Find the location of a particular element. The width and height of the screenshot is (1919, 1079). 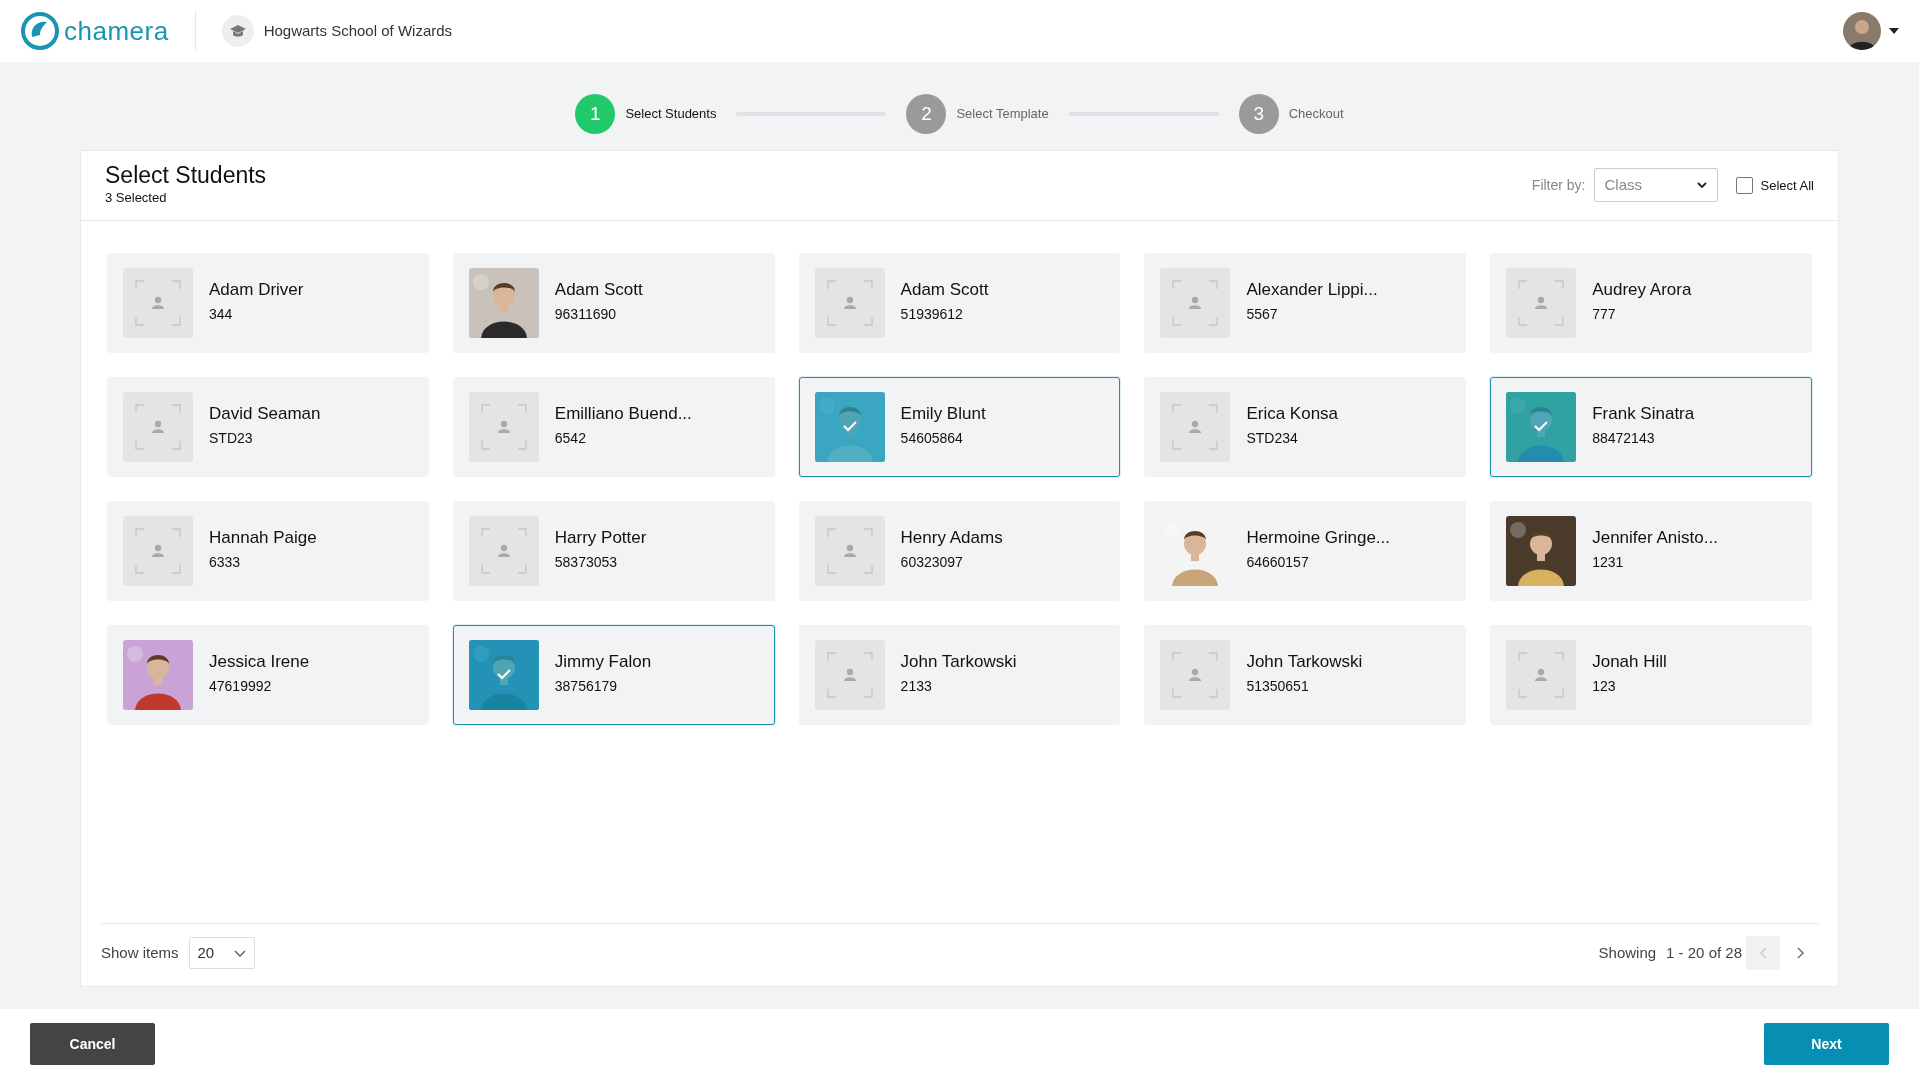

student-id: 6333 is located at coordinates (225, 563).